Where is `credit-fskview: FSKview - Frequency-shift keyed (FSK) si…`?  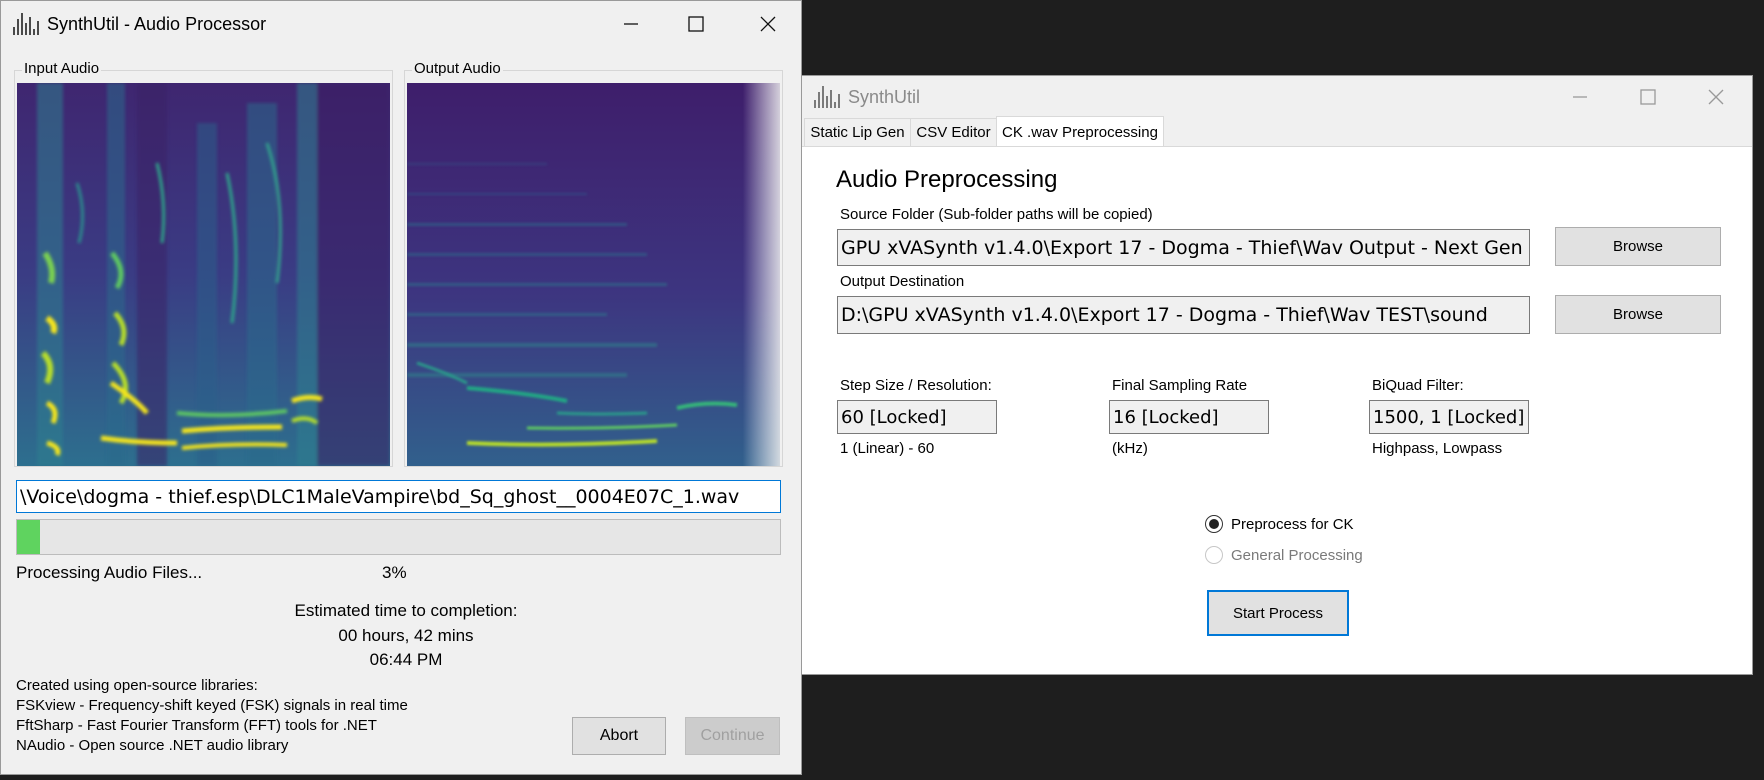 credit-fskview: FSKview - Frequency-shift keyed (FSK) si… is located at coordinates (212, 705).